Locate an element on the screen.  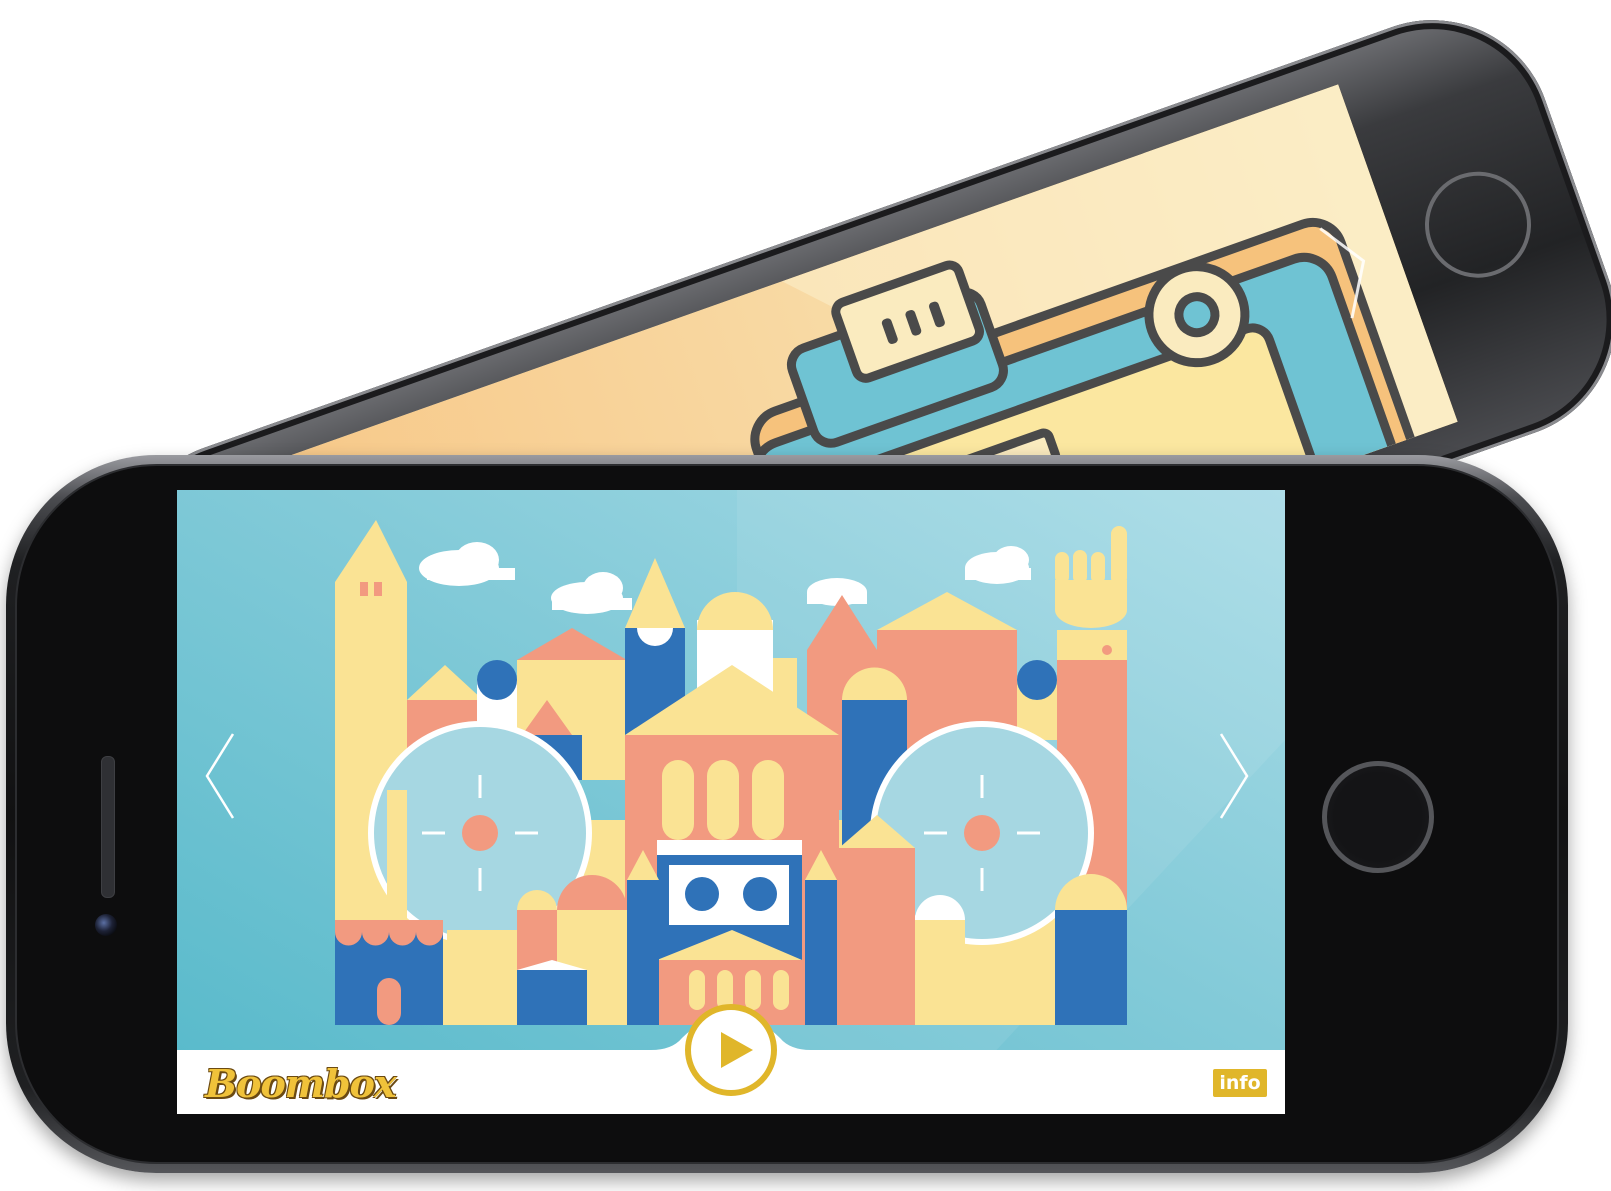
play-icon is located at coordinates (737, 1050).